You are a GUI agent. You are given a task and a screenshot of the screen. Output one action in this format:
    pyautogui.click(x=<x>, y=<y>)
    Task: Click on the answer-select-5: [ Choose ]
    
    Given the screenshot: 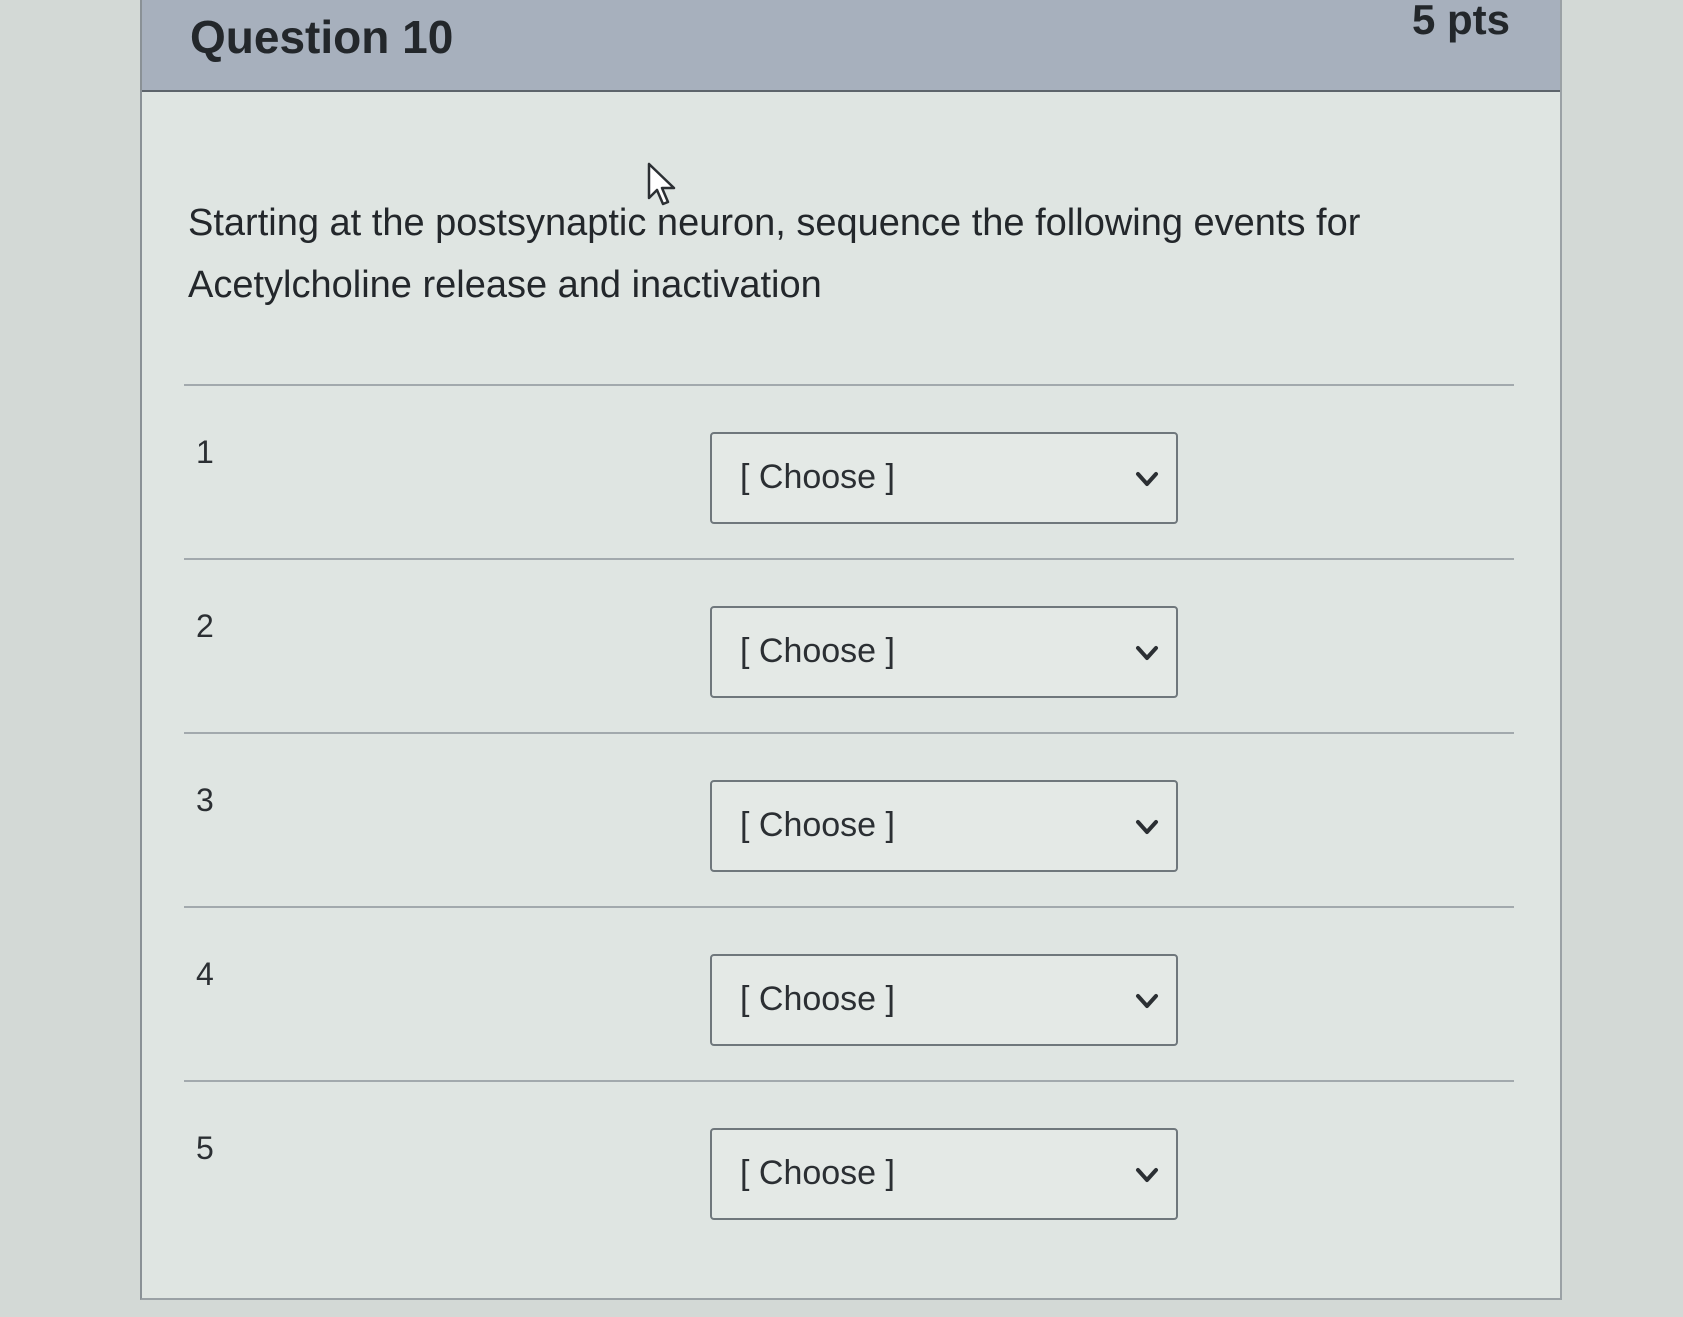 What is the action you would take?
    pyautogui.click(x=944, y=1174)
    